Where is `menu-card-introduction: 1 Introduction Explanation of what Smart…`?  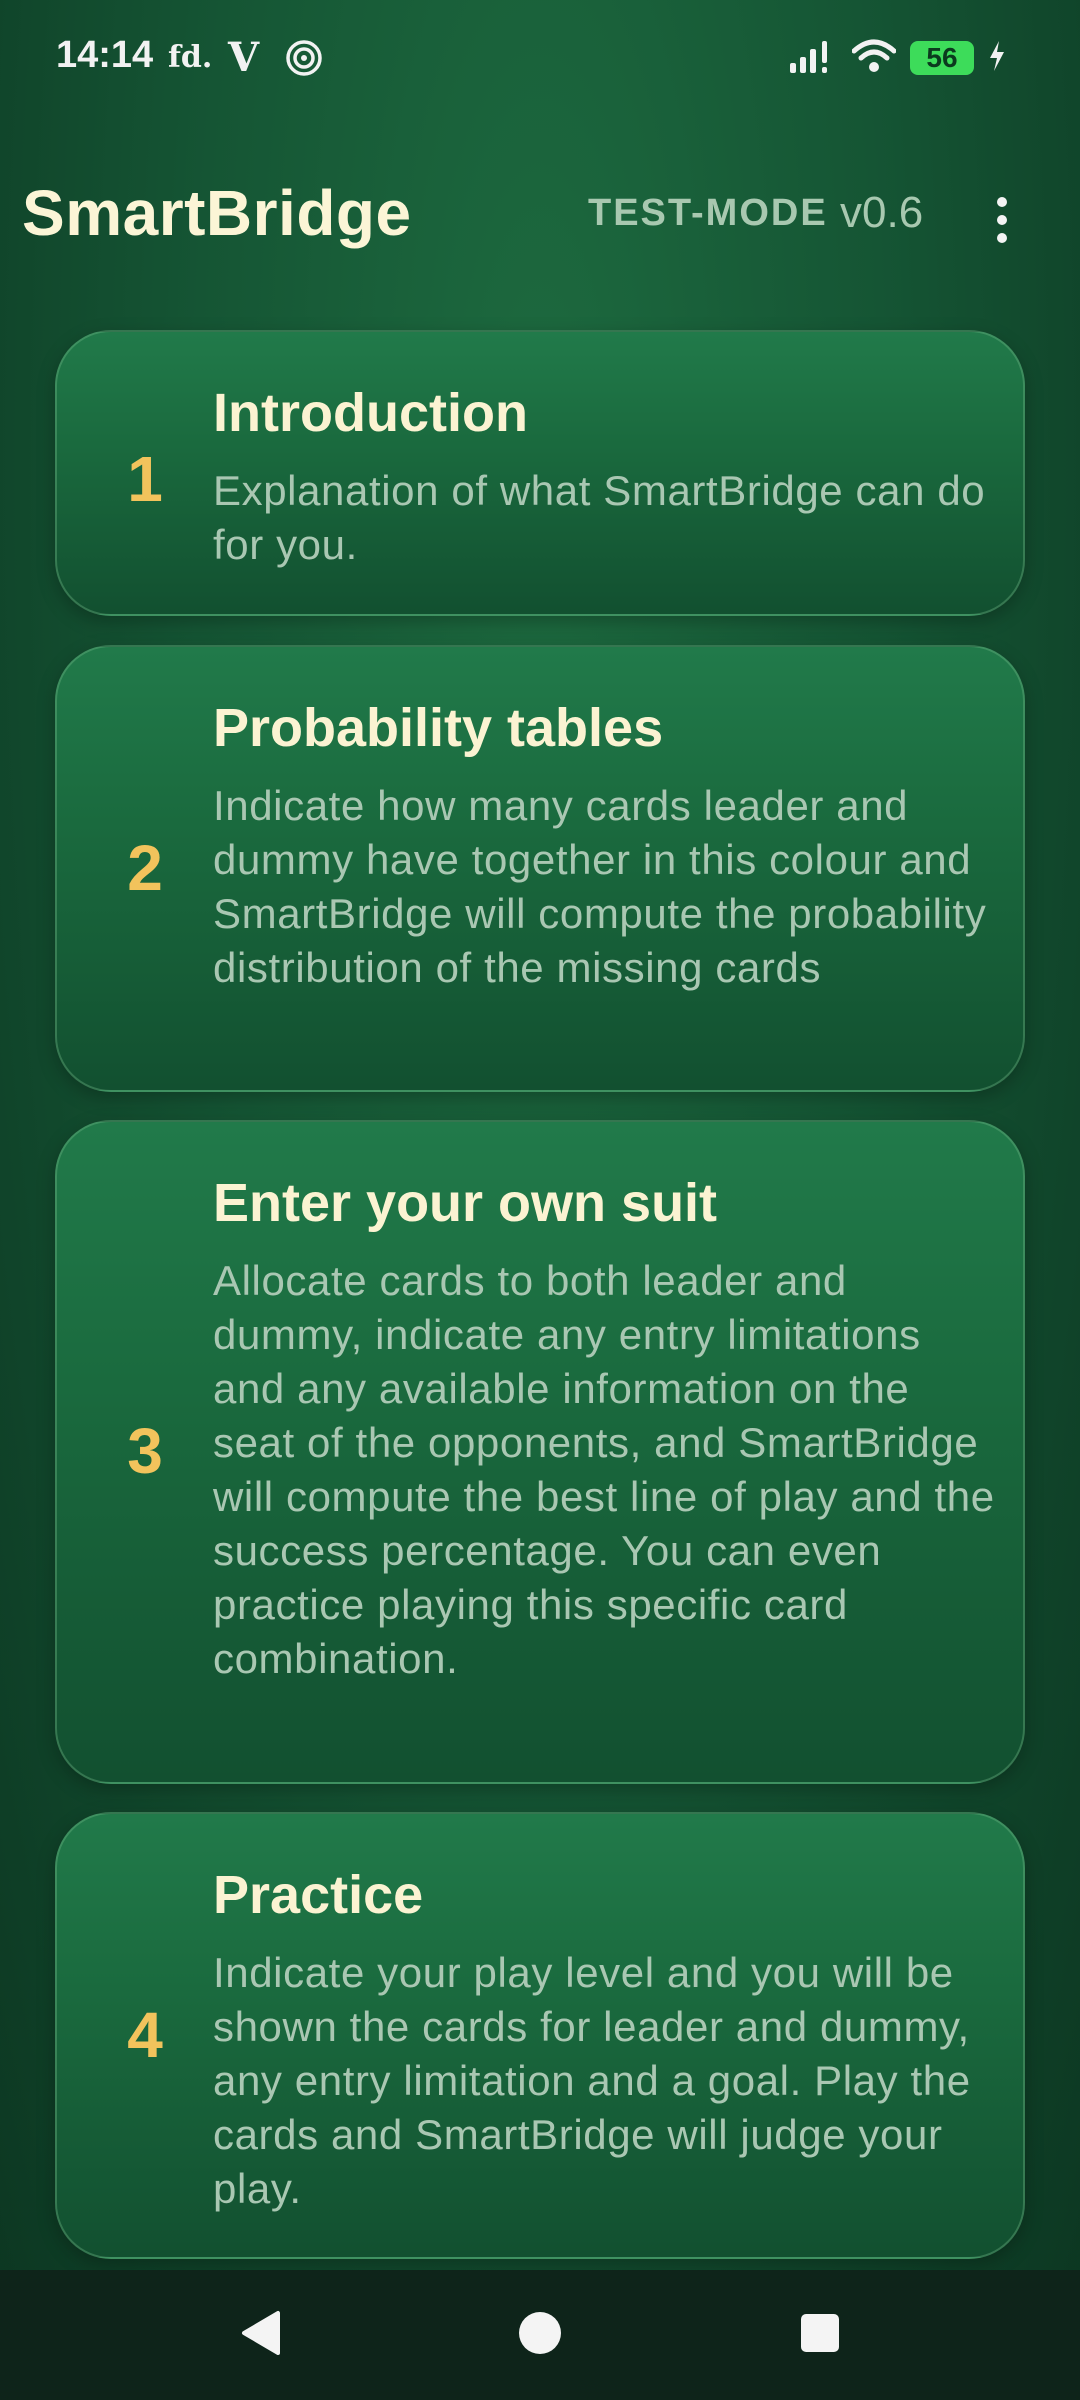
menu-card-introduction: 1 Introduction Explanation of what Smart… is located at coordinates (540, 473).